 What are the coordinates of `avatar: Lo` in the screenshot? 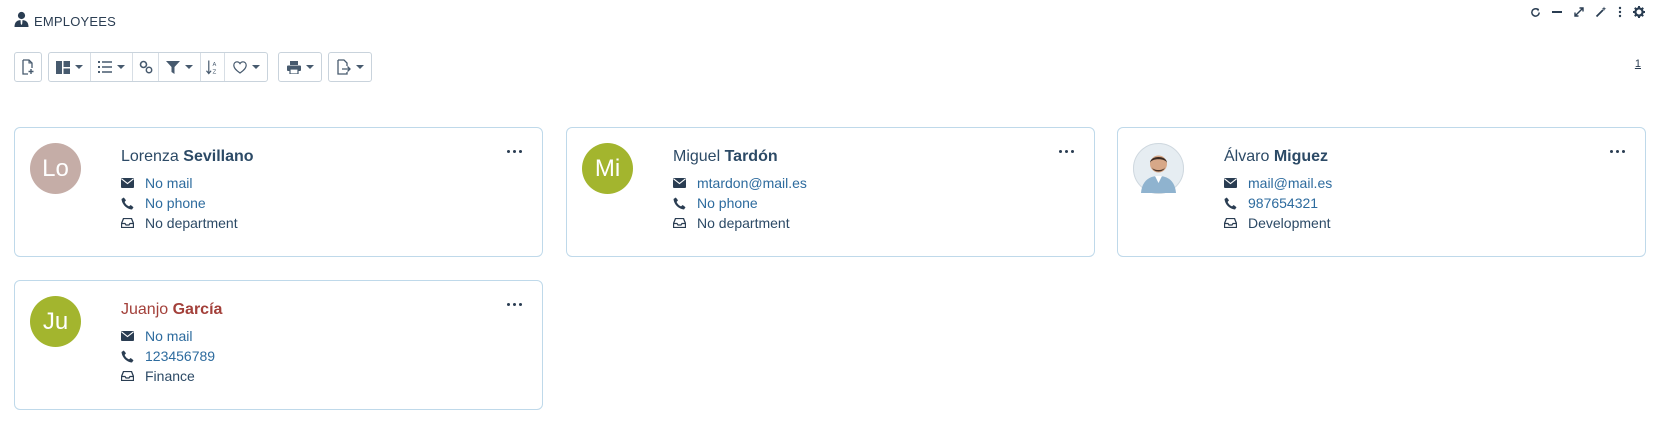 It's located at (55, 168).